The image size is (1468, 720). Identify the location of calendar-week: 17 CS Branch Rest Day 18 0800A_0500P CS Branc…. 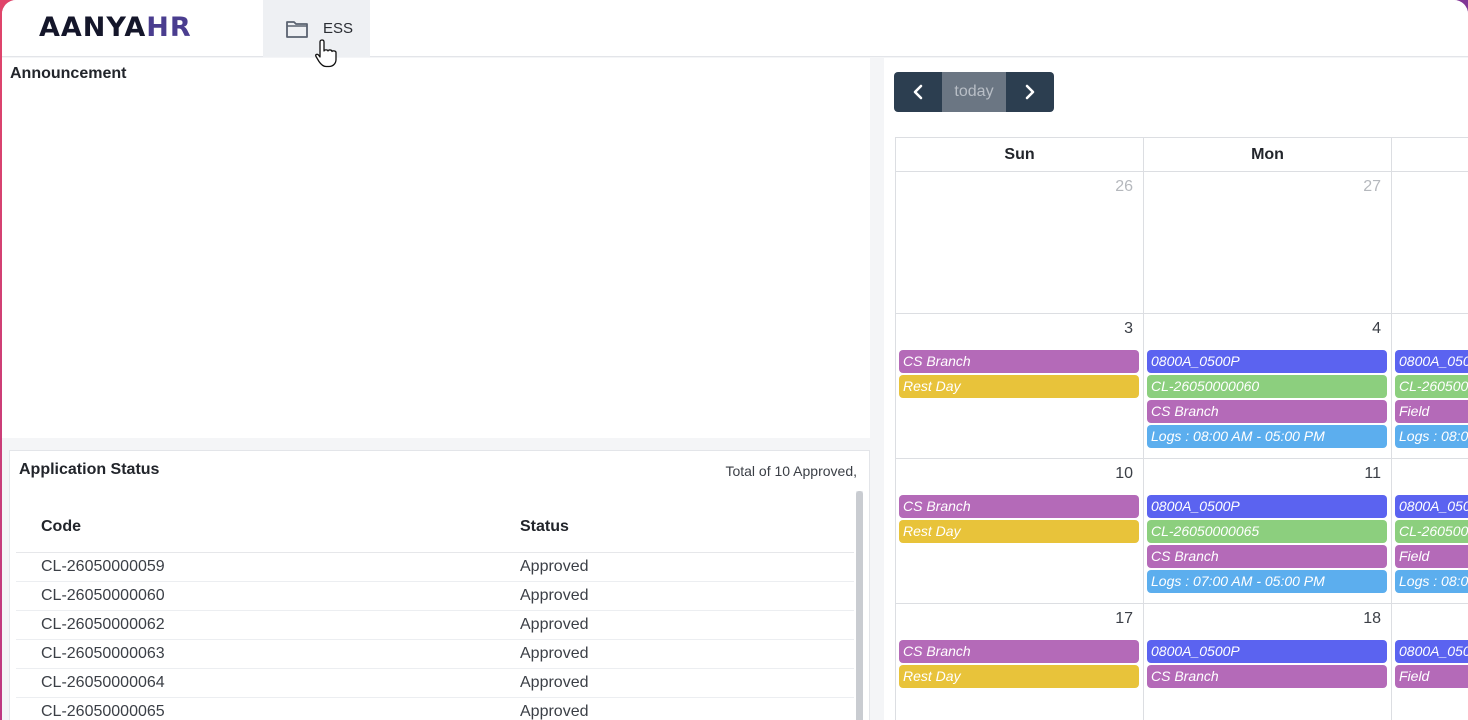
(1181, 661).